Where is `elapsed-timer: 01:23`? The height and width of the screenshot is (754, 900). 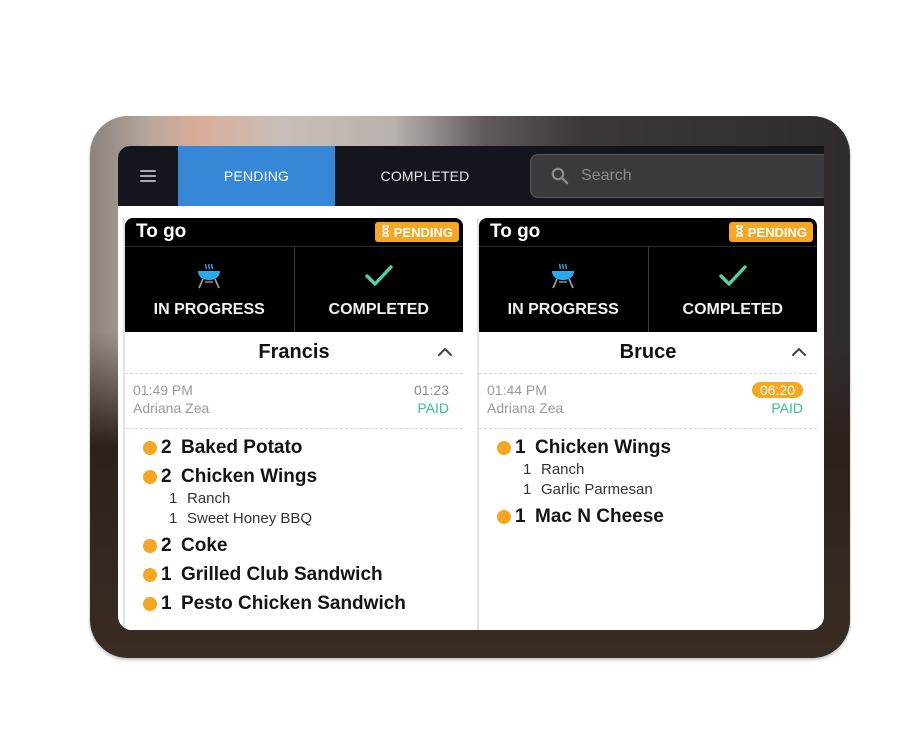
elapsed-timer: 01:23 is located at coordinates (431, 390).